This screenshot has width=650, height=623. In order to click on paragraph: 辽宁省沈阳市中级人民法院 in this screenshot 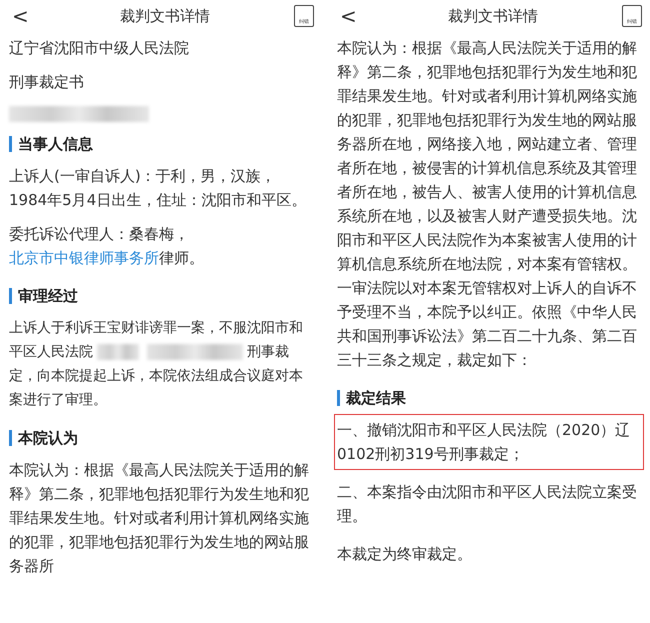, I will do `click(99, 48)`.